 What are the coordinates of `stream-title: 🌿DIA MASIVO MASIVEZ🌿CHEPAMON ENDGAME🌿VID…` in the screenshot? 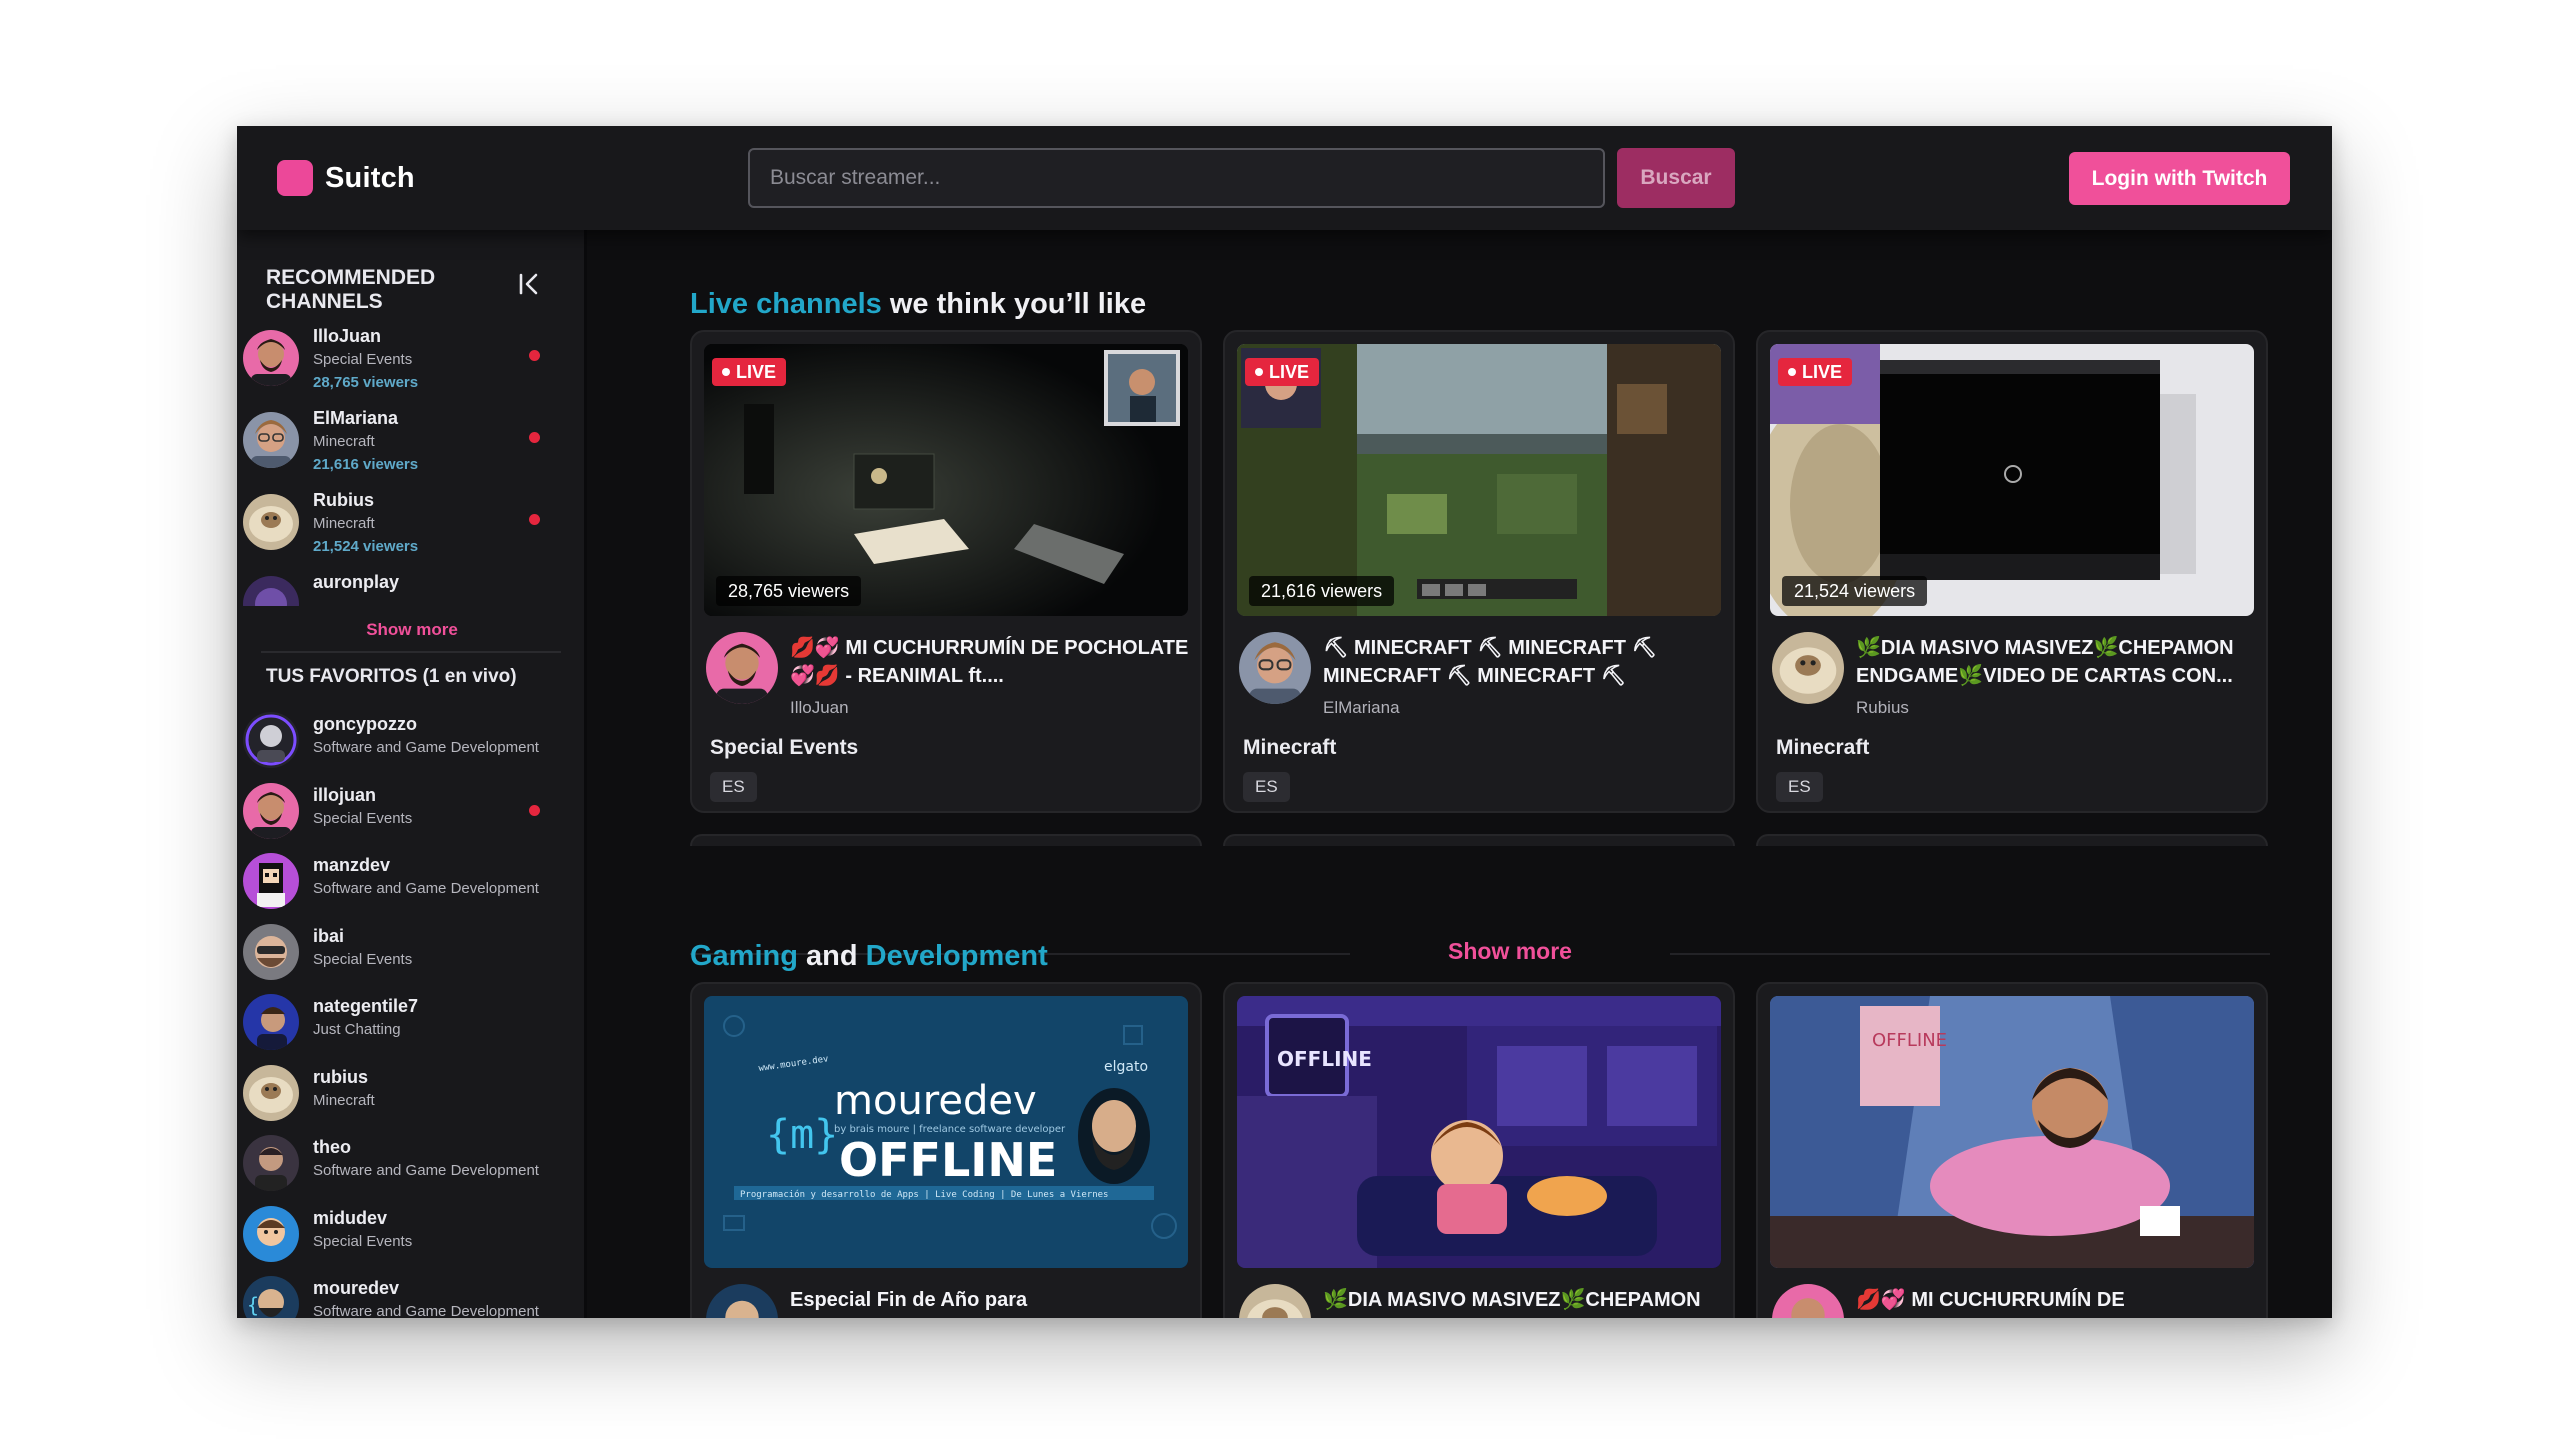 It's located at (2056, 662).